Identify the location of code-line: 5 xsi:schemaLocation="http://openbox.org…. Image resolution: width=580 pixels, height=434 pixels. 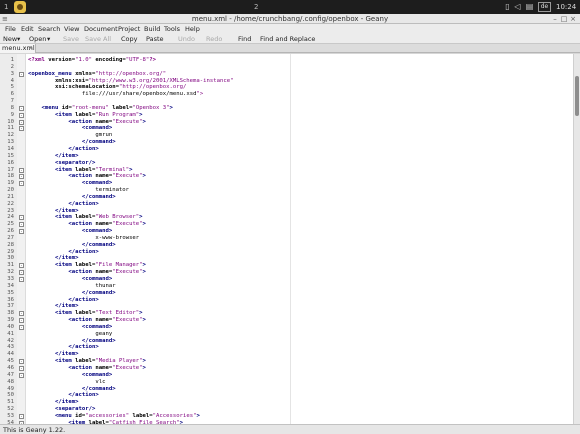
(286, 87).